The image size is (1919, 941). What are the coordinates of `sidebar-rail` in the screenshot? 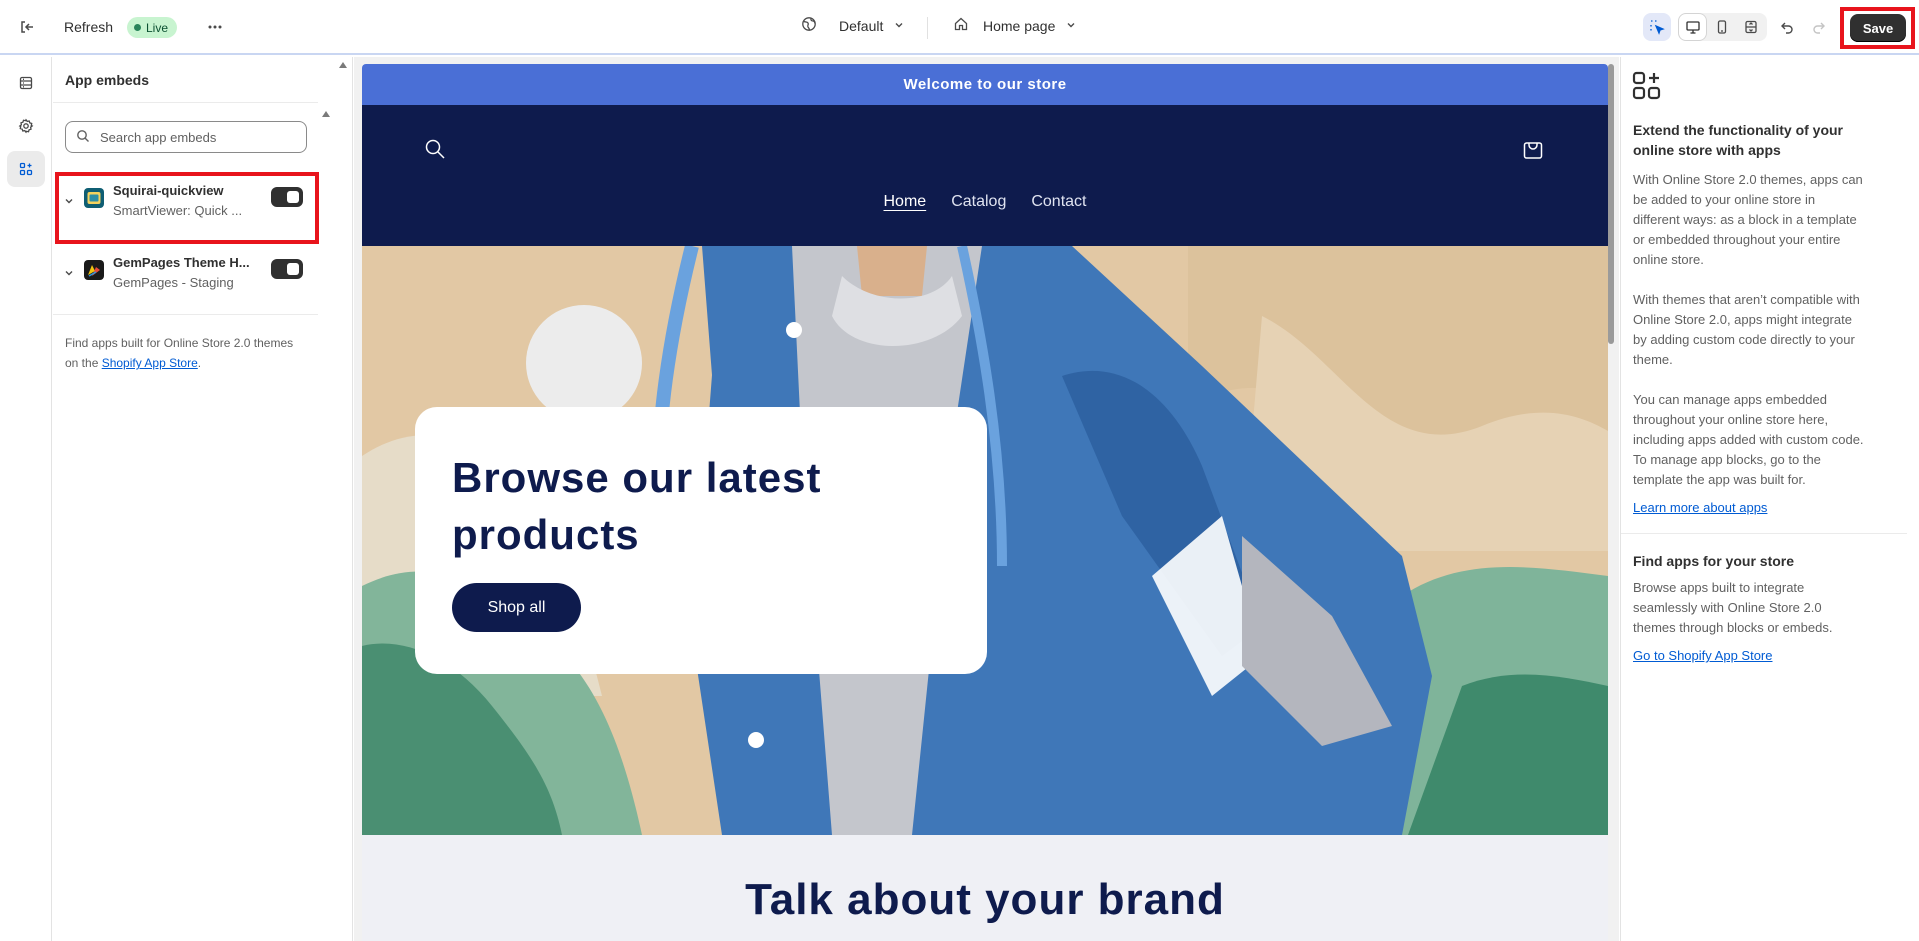 It's located at (26, 499).